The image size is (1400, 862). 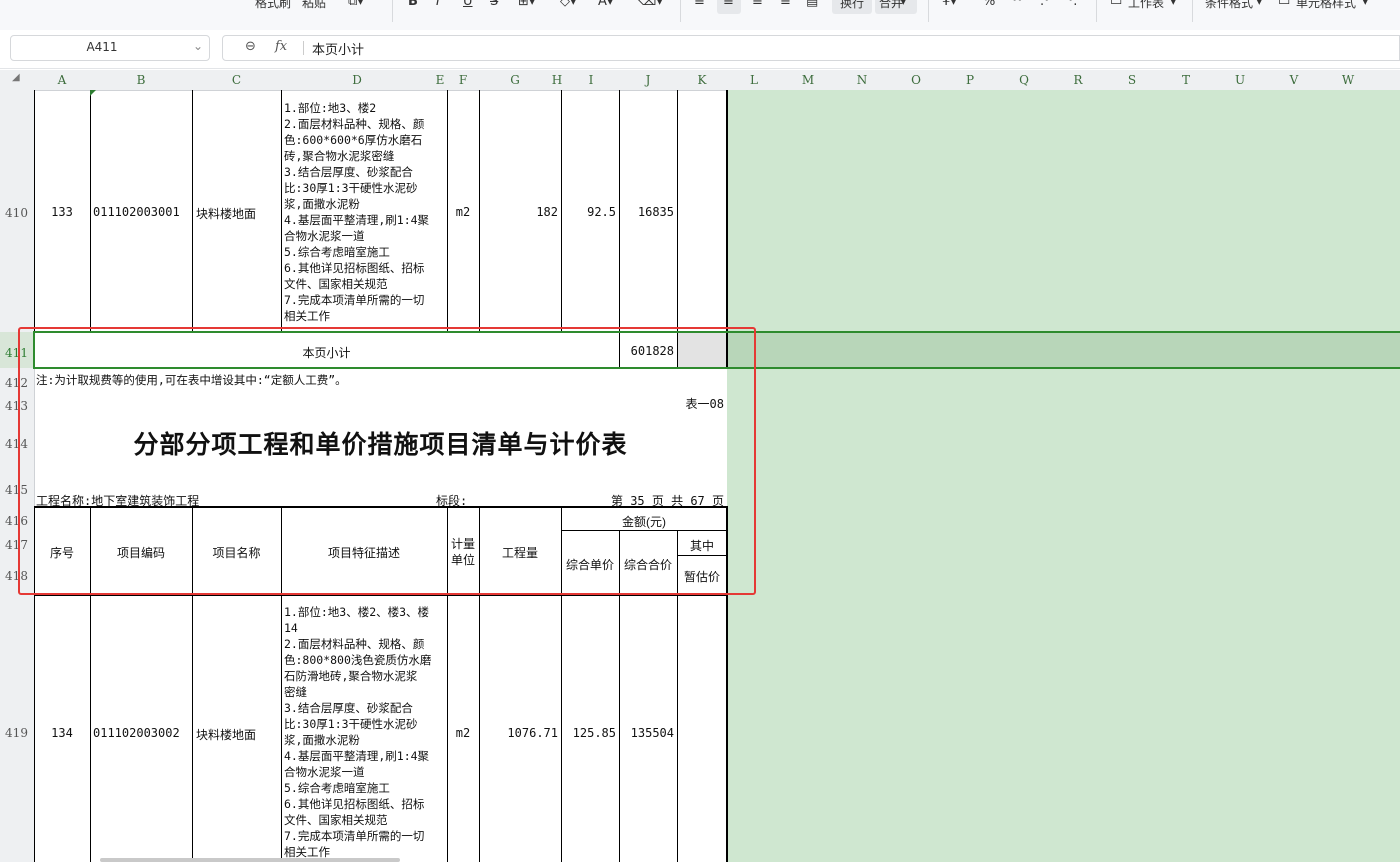 What do you see at coordinates (337, 252) in the screenshot?
I see `desc-line: 5.综合考虑暗室施工` at bounding box center [337, 252].